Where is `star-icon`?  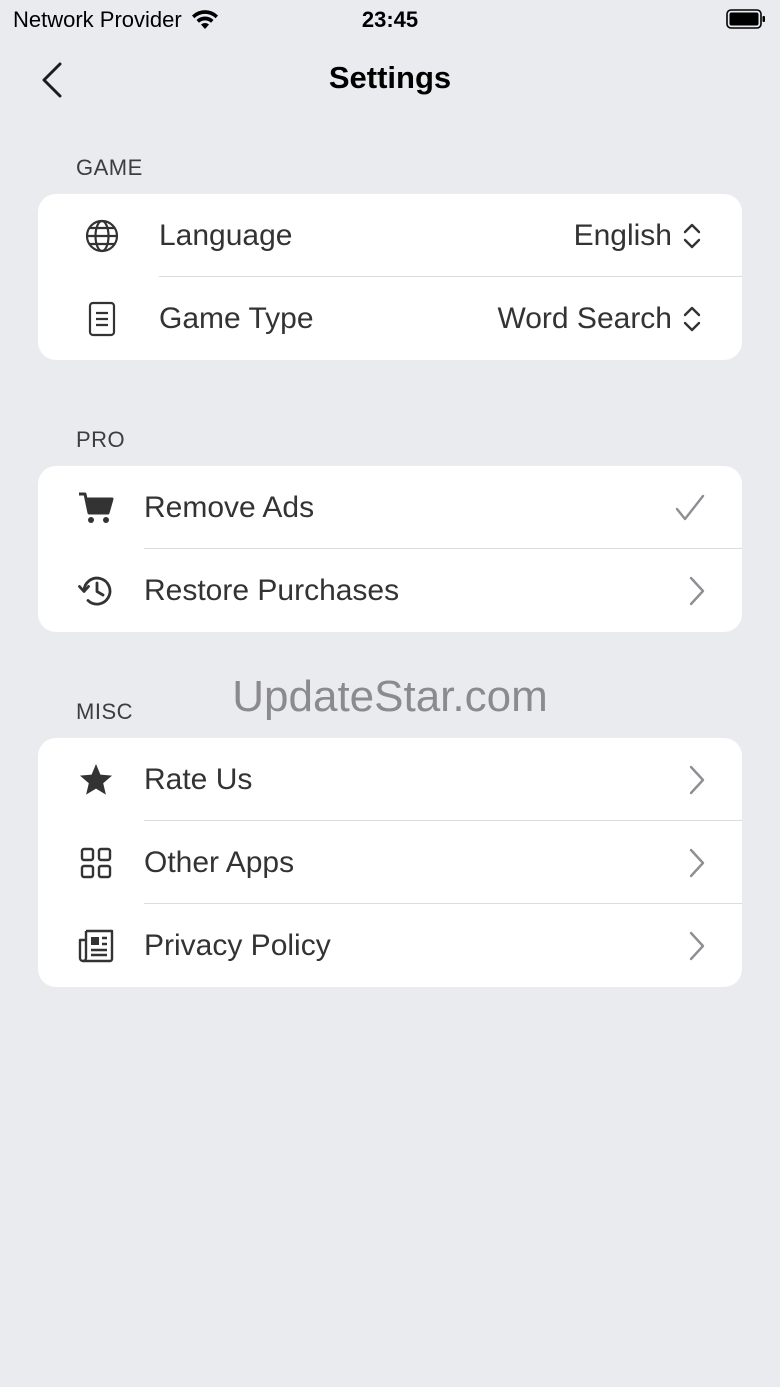
star-icon is located at coordinates (96, 780).